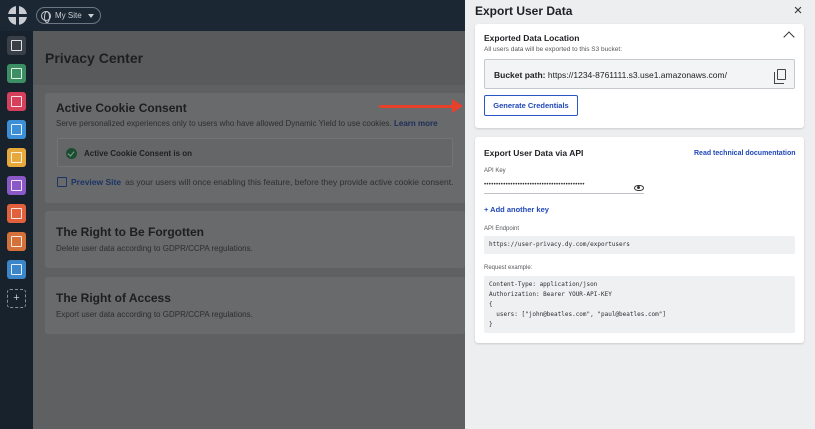 Image resolution: width=815 pixels, height=429 pixels. What do you see at coordinates (16, 230) in the screenshot?
I see `sidebar: +` at bounding box center [16, 230].